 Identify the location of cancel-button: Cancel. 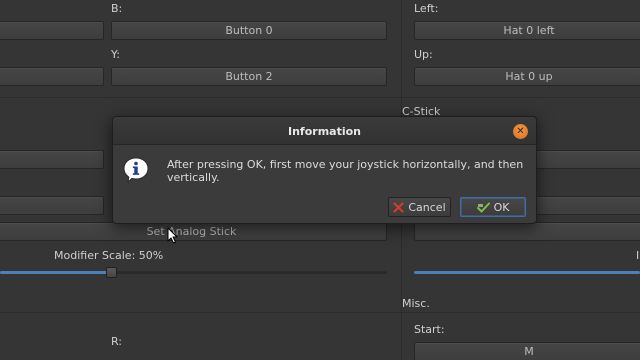
(419, 207).